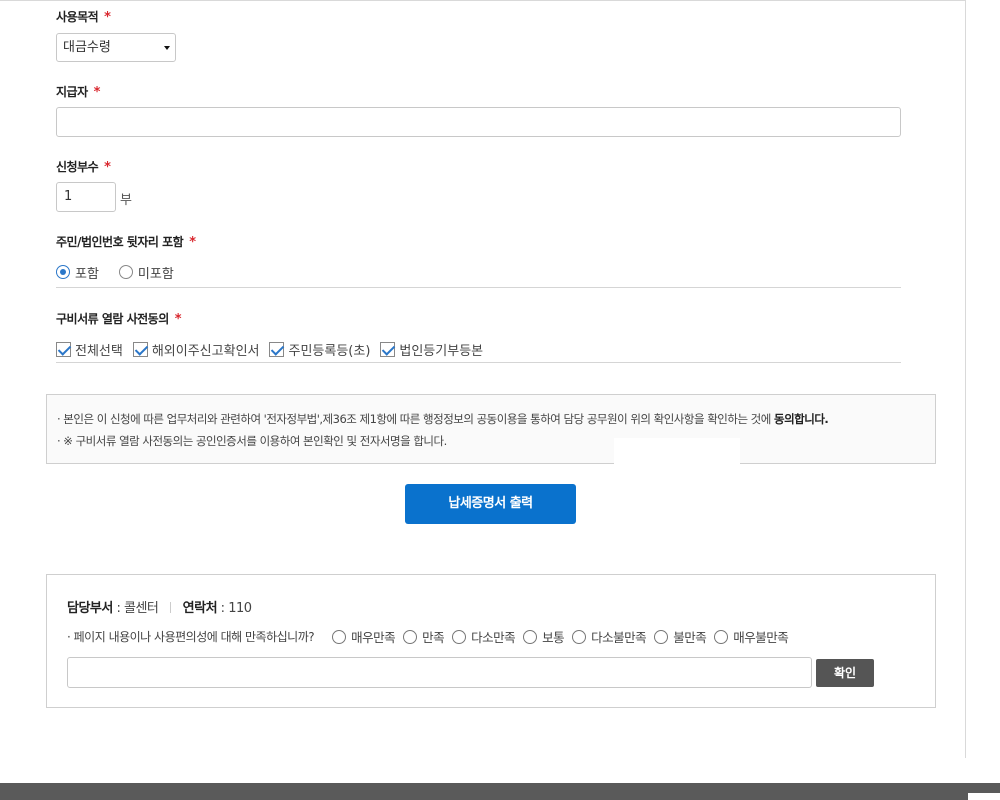 This screenshot has width=1000, height=800. Describe the element at coordinates (83, 167) in the screenshot. I see `copies-label: 신청부수 *` at that location.